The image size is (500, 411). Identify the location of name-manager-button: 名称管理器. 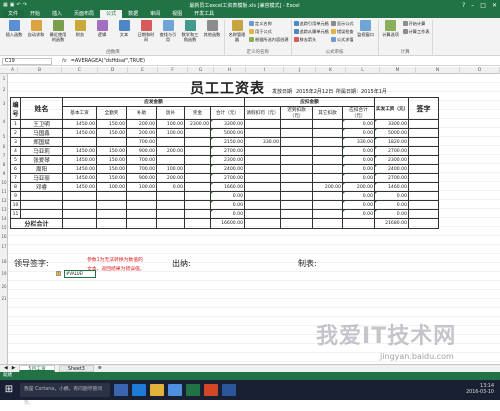
(237, 34).